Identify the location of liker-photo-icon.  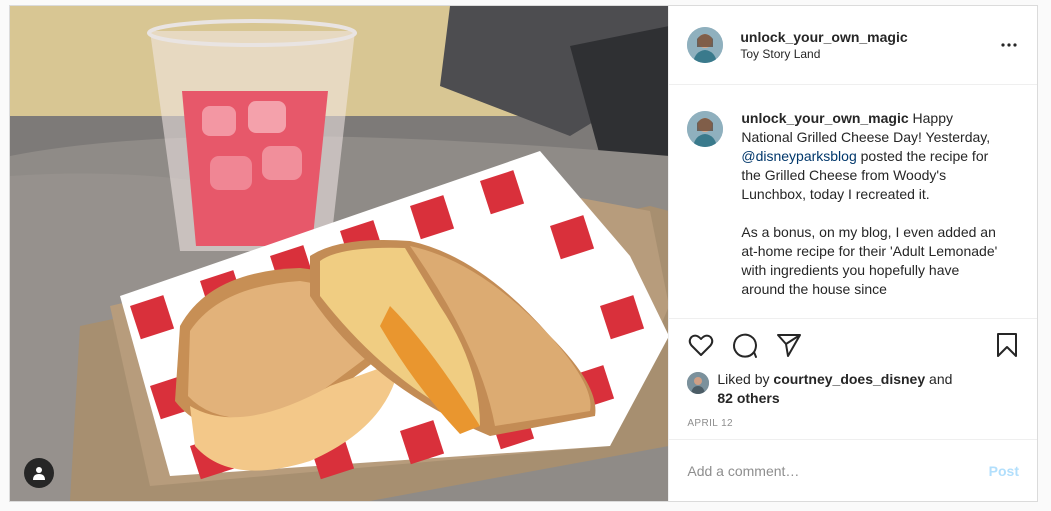
(698, 383).